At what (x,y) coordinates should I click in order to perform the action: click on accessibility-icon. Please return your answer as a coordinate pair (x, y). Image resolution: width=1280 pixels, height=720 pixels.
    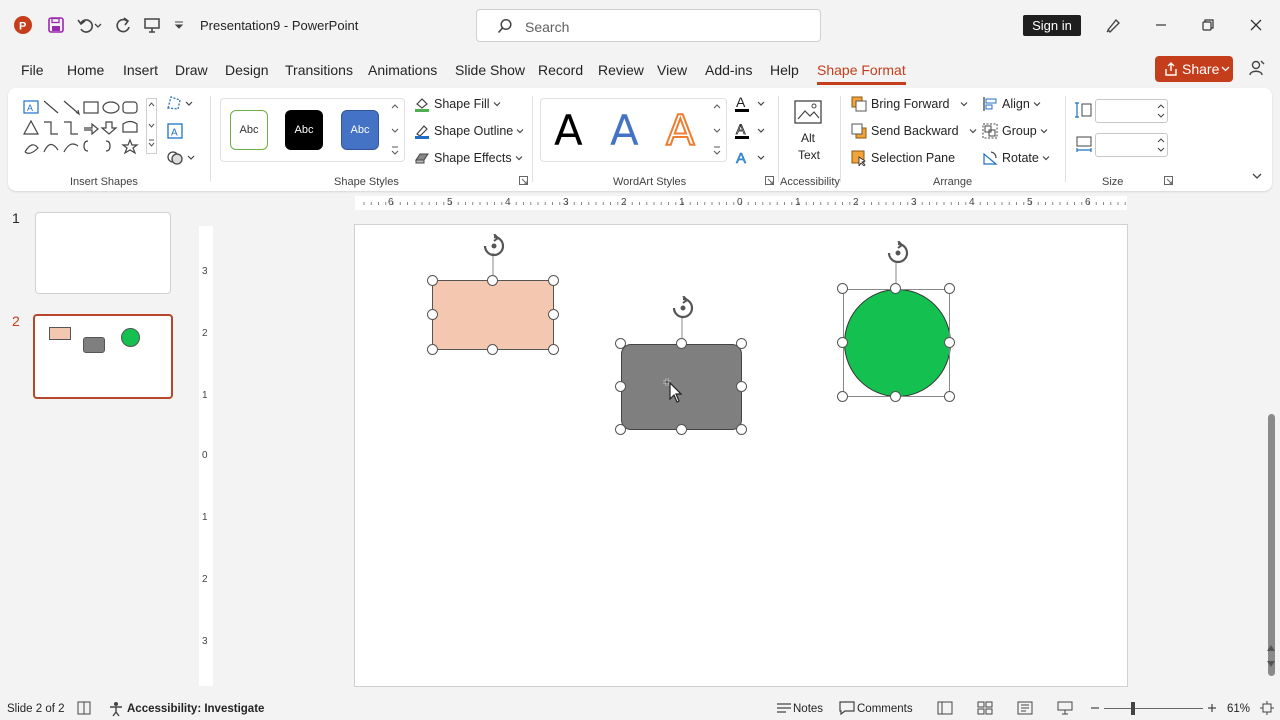
    Looking at the image, I should click on (116, 709).